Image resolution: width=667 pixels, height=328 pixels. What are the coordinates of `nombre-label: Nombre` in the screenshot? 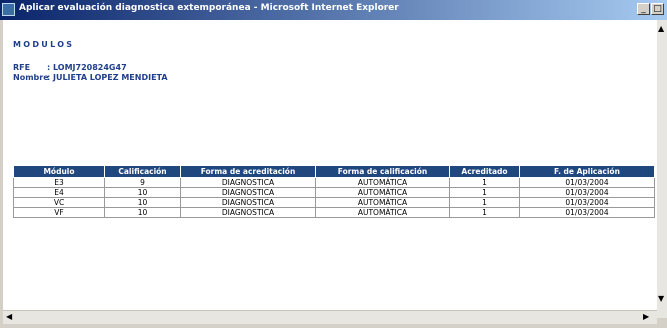 It's located at (31, 77).